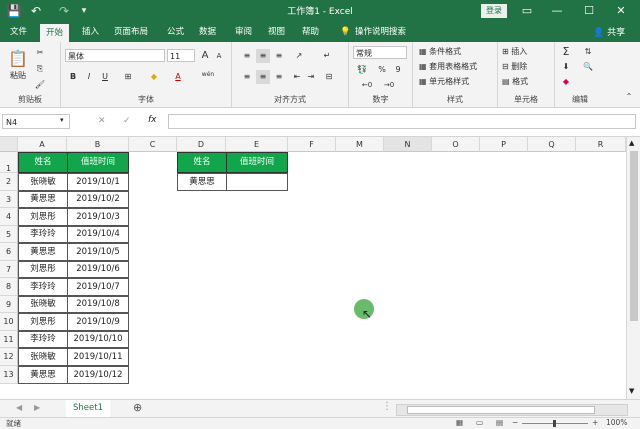 The width and height of the screenshot is (640, 429). I want to click on increase-decimal-icon: ←0, so click(367, 85).